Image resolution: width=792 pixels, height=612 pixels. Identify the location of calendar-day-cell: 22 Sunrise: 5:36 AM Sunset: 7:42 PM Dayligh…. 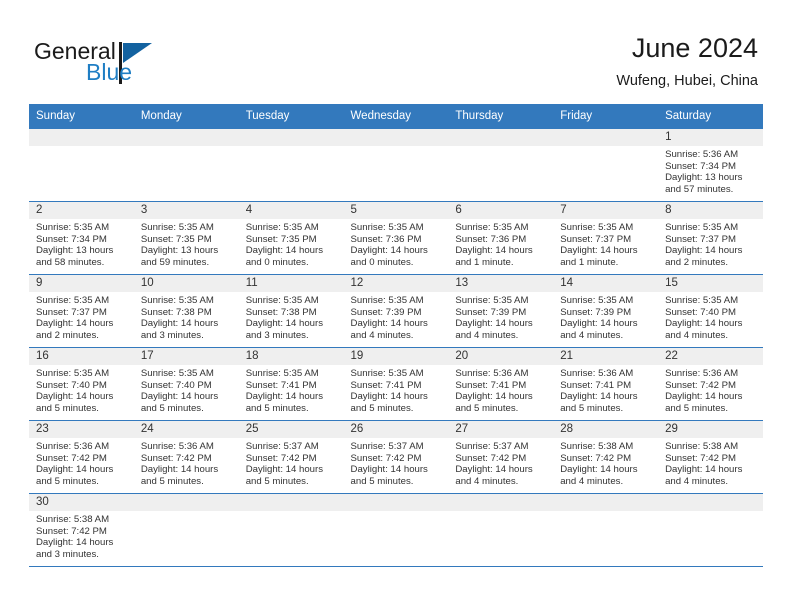
(710, 384).